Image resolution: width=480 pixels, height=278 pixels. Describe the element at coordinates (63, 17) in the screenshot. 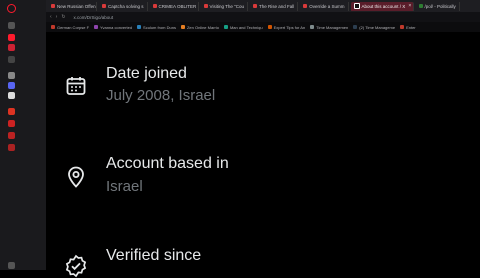

I see `reload-icon: ↻` at that location.